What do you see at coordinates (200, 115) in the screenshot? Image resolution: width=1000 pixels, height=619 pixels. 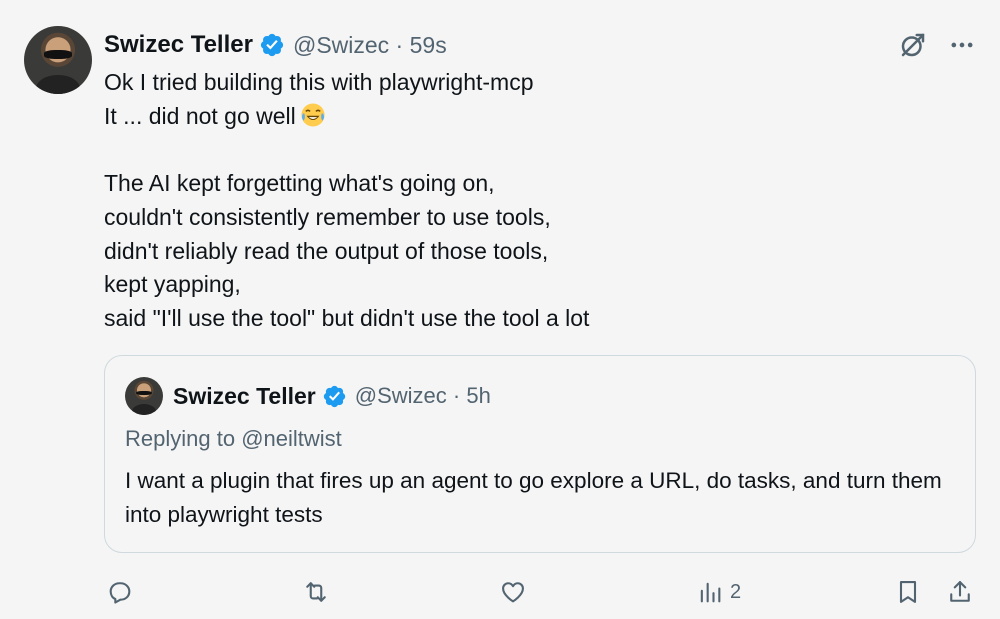 I see `tweet-line: It ... did not go well` at bounding box center [200, 115].